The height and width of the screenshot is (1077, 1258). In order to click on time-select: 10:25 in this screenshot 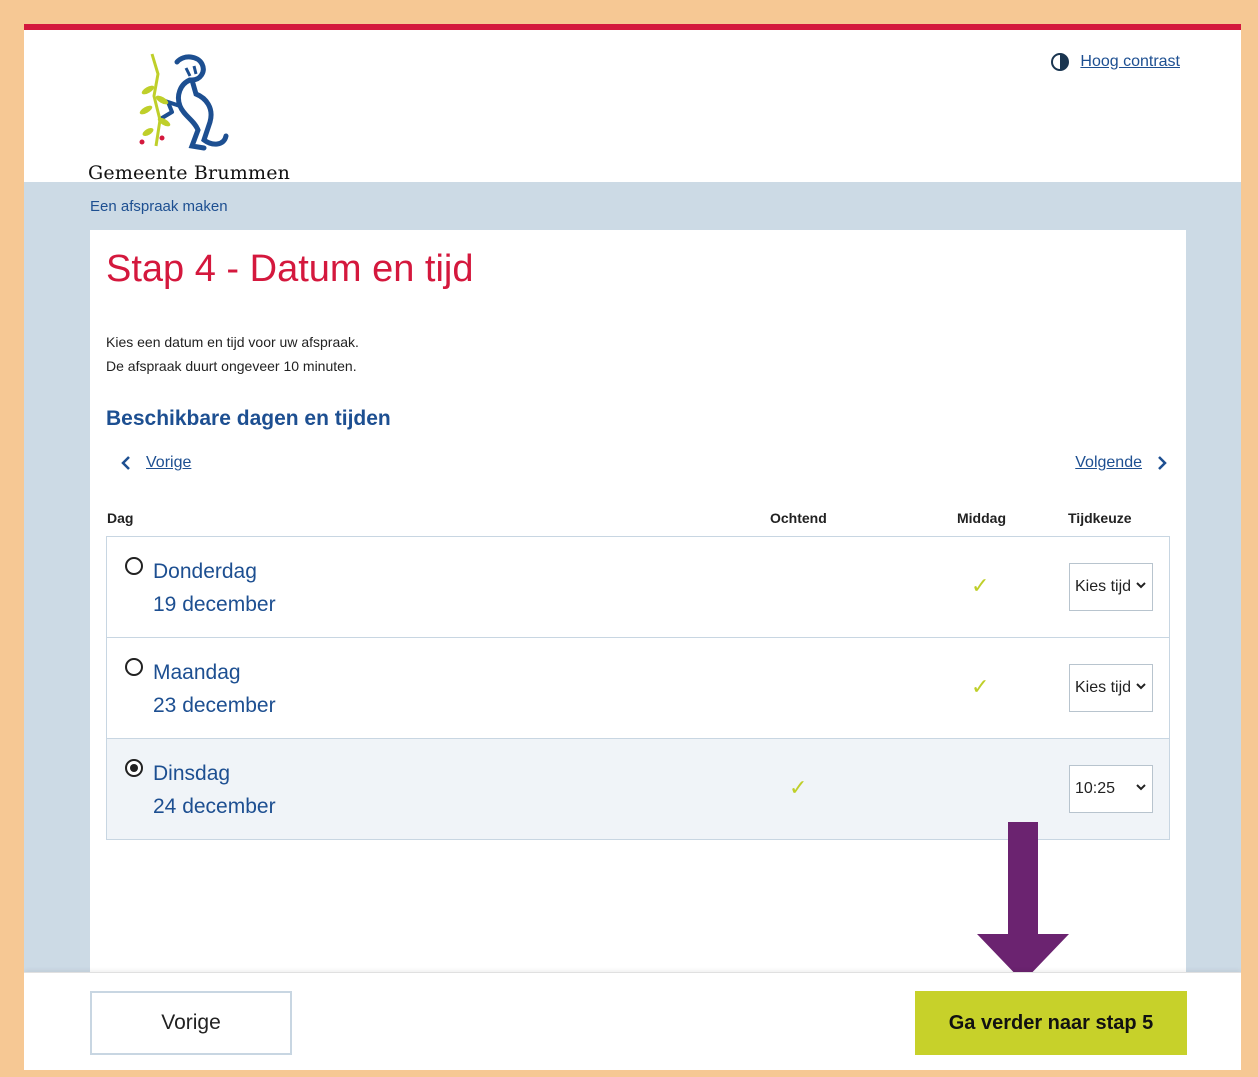, I will do `click(1111, 789)`.